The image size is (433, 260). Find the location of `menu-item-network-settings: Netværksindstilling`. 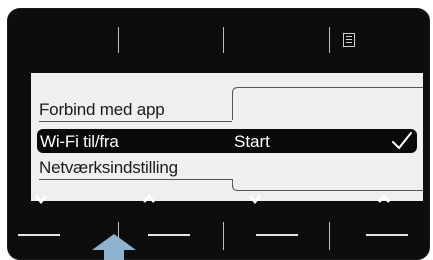

menu-item-network-settings: Netværksindstilling is located at coordinates (227, 167).